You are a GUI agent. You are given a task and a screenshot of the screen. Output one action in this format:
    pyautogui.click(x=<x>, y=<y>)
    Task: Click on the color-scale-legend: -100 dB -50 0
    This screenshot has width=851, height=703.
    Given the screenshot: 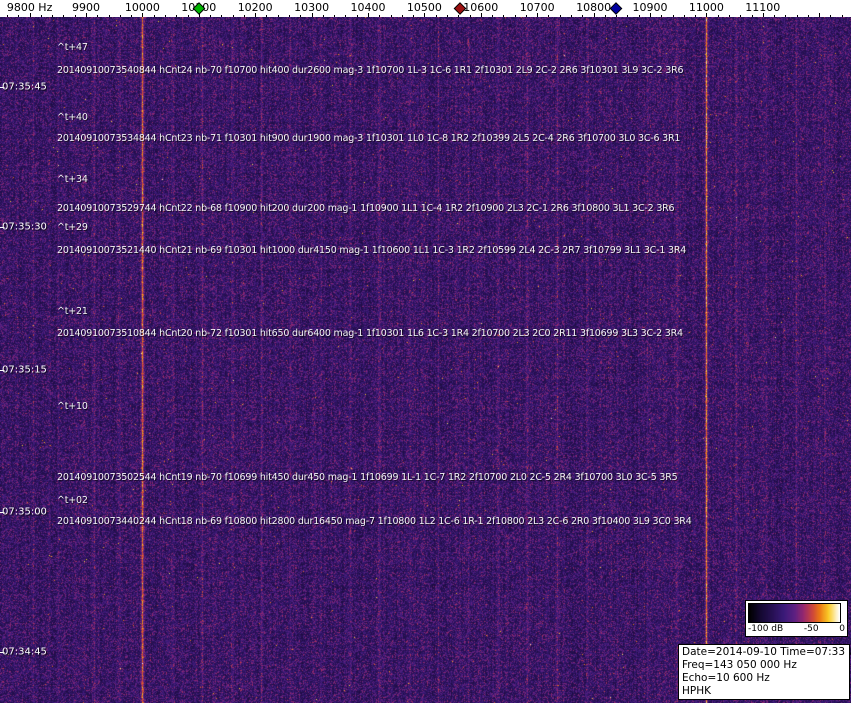 What is the action you would take?
    pyautogui.click(x=796, y=618)
    